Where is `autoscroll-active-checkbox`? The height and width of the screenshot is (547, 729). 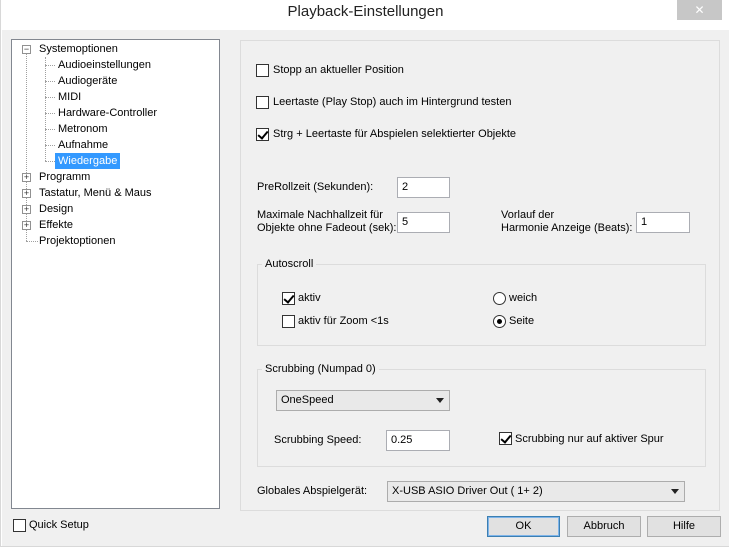
autoscroll-active-checkbox is located at coordinates (288, 298).